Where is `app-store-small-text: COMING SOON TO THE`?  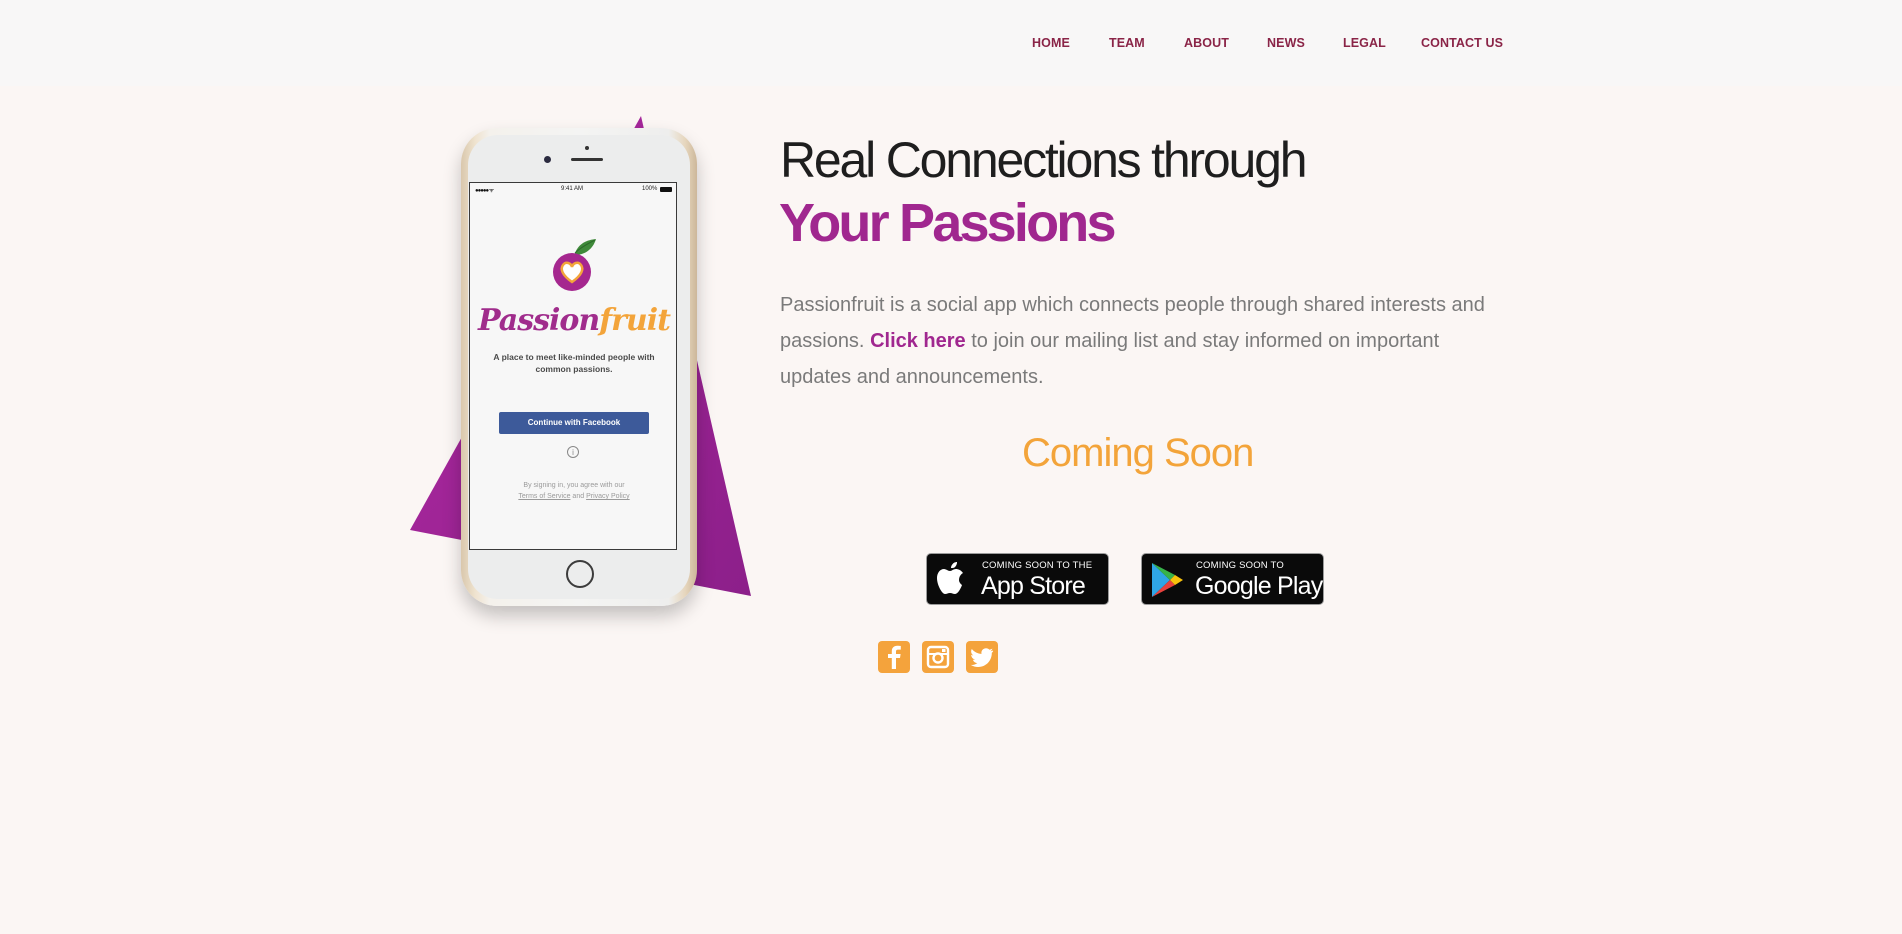 app-store-small-text: COMING SOON TO THE is located at coordinates (1037, 565).